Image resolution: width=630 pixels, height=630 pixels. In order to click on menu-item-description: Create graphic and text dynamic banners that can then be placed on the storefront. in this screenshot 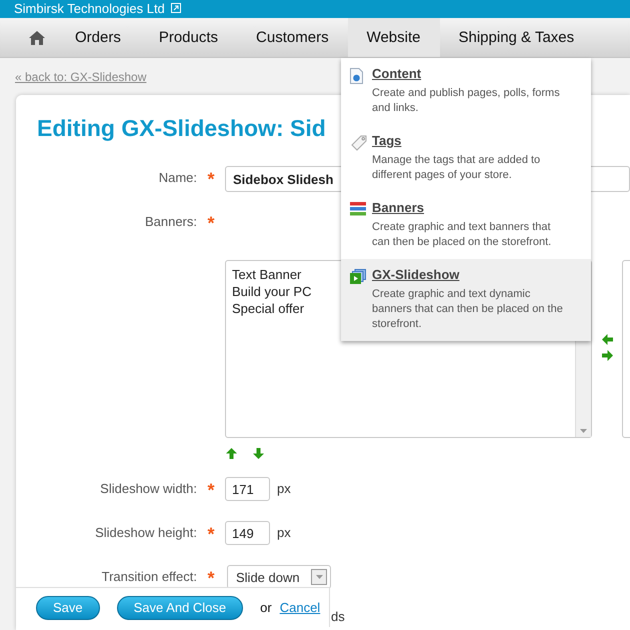, I will do `click(468, 309)`.